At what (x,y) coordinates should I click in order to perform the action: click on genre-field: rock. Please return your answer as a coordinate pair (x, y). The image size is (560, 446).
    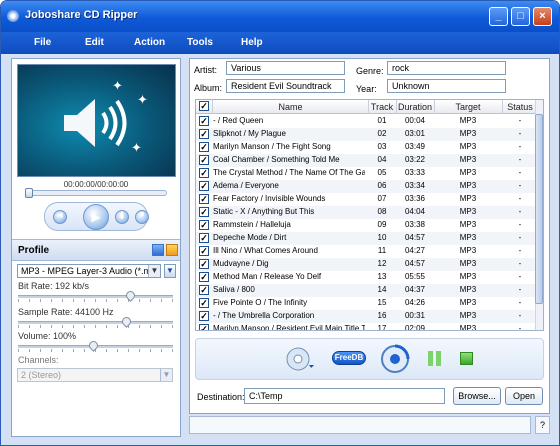
    Looking at the image, I should click on (446, 68).